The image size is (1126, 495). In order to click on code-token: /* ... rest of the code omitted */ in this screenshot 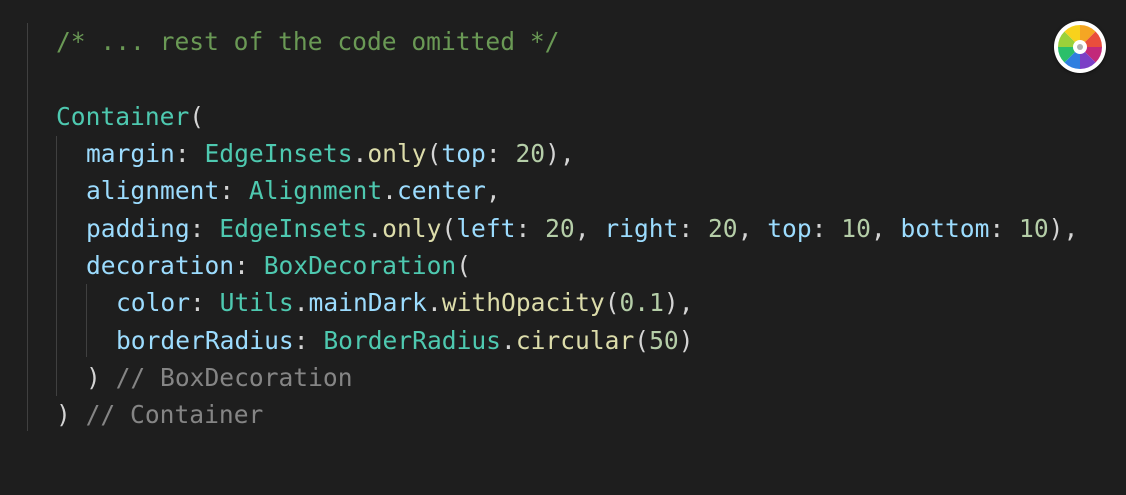, I will do `click(308, 41)`.